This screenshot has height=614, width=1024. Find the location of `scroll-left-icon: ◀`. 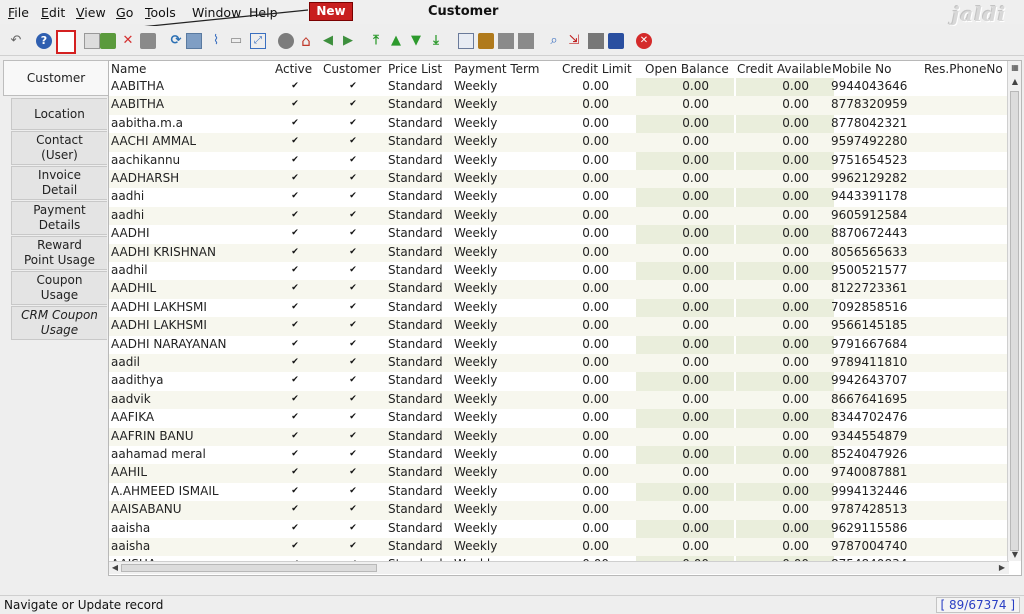

scroll-left-icon: ◀ is located at coordinates (115, 568).